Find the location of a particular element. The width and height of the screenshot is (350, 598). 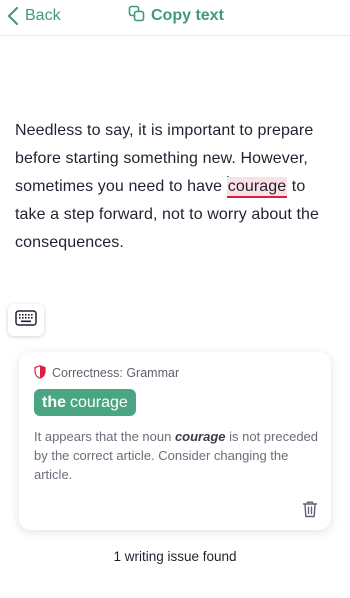

dismiss-button is located at coordinates (310, 509).